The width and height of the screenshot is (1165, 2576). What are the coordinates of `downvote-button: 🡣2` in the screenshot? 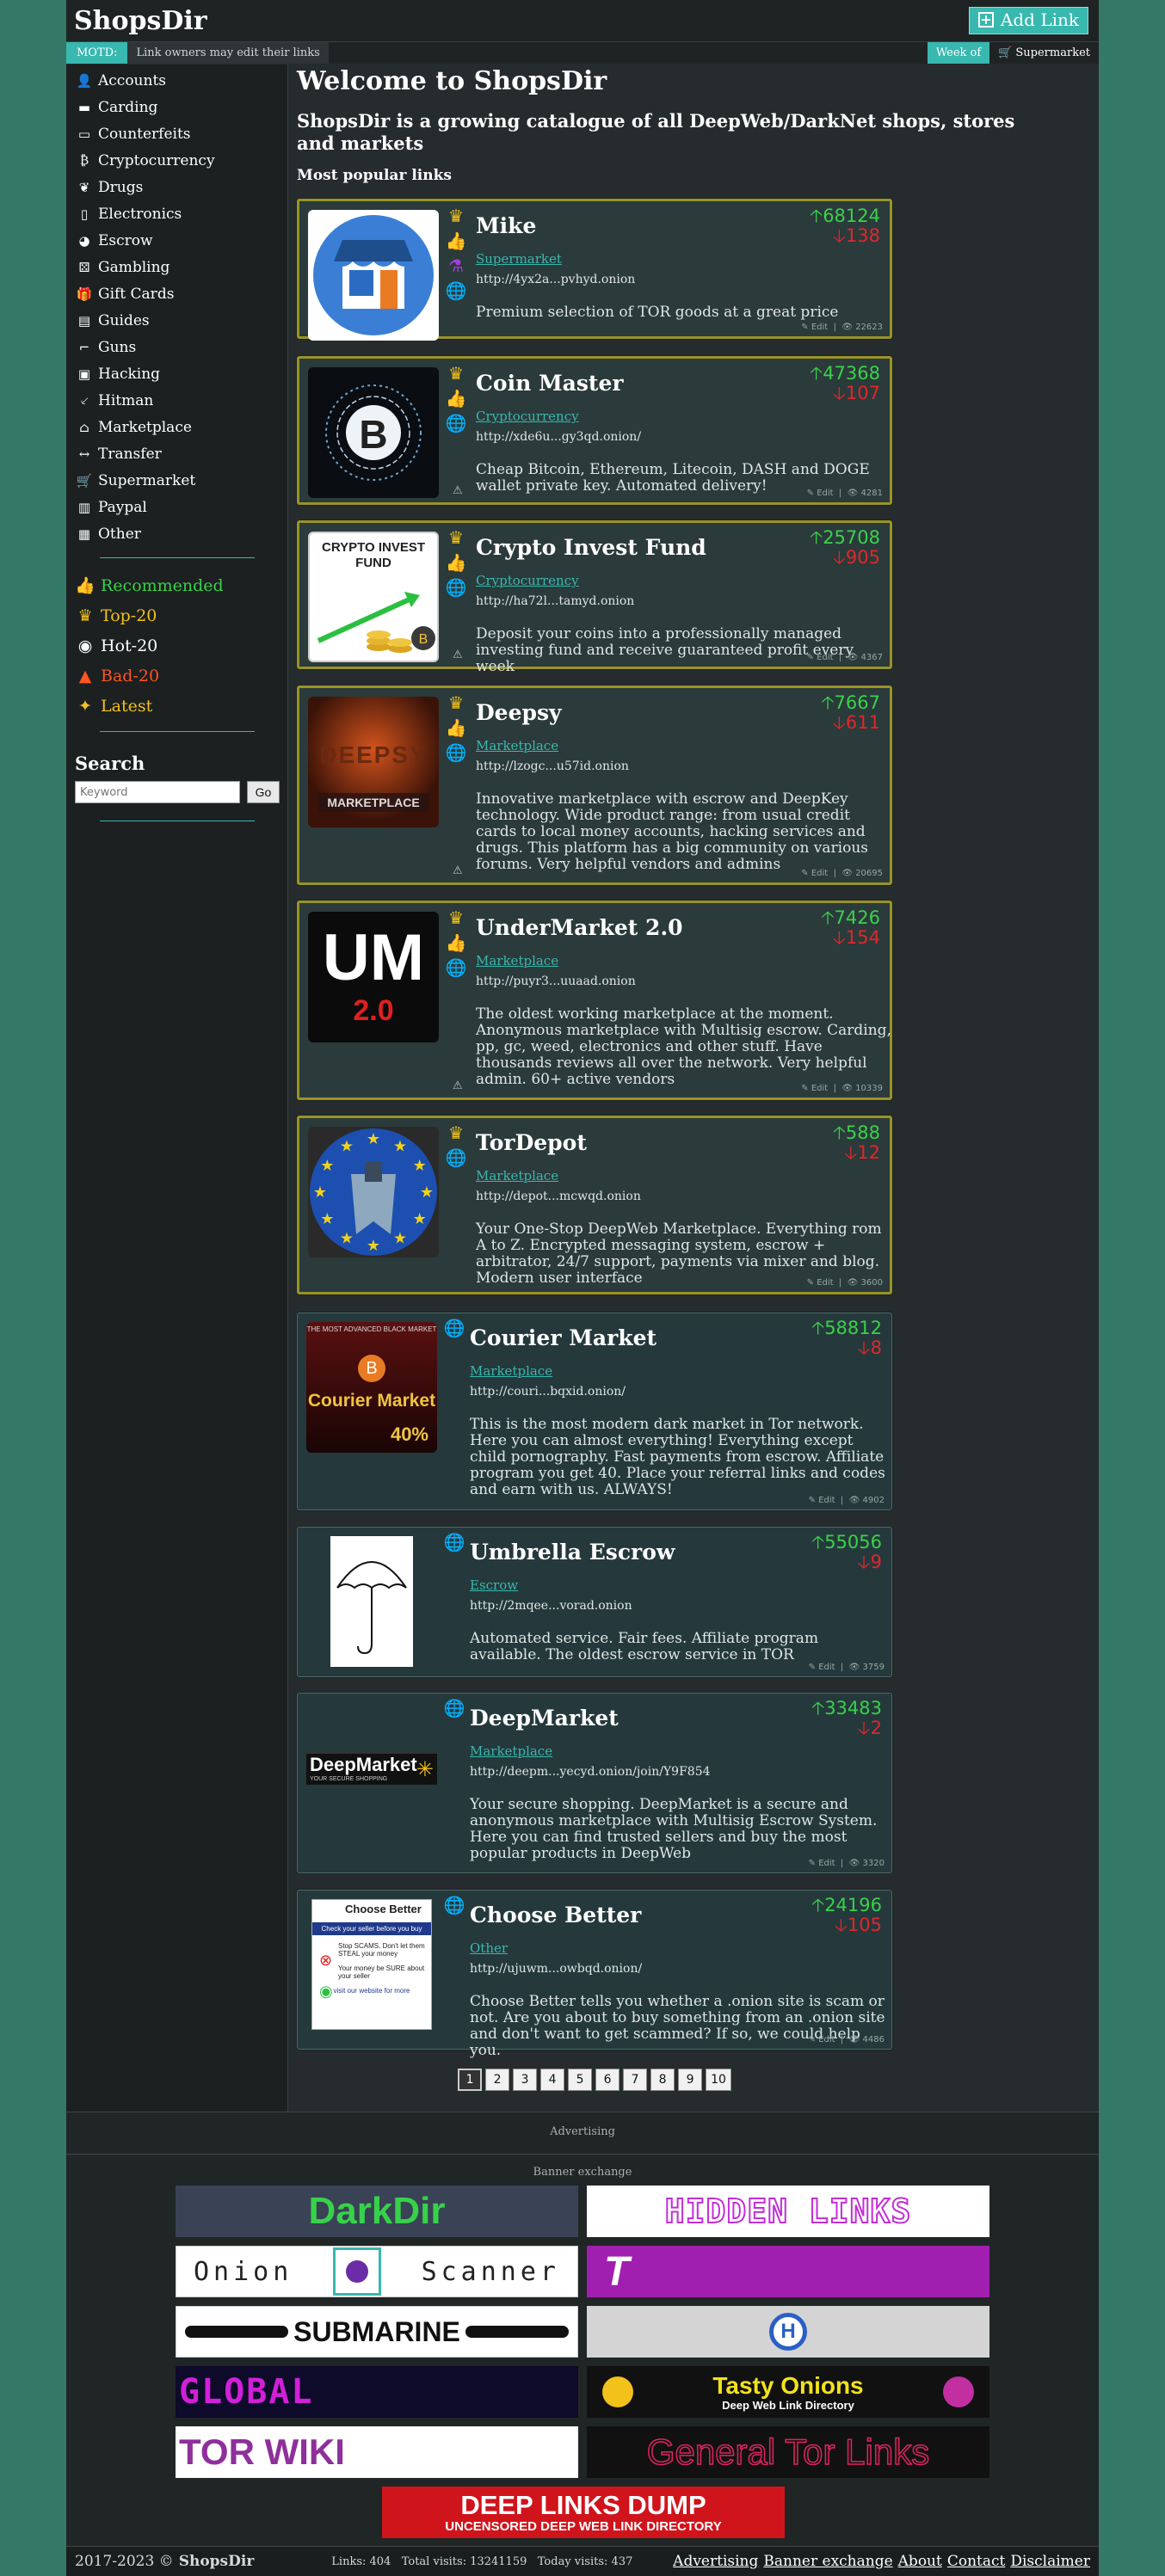 It's located at (846, 1728).